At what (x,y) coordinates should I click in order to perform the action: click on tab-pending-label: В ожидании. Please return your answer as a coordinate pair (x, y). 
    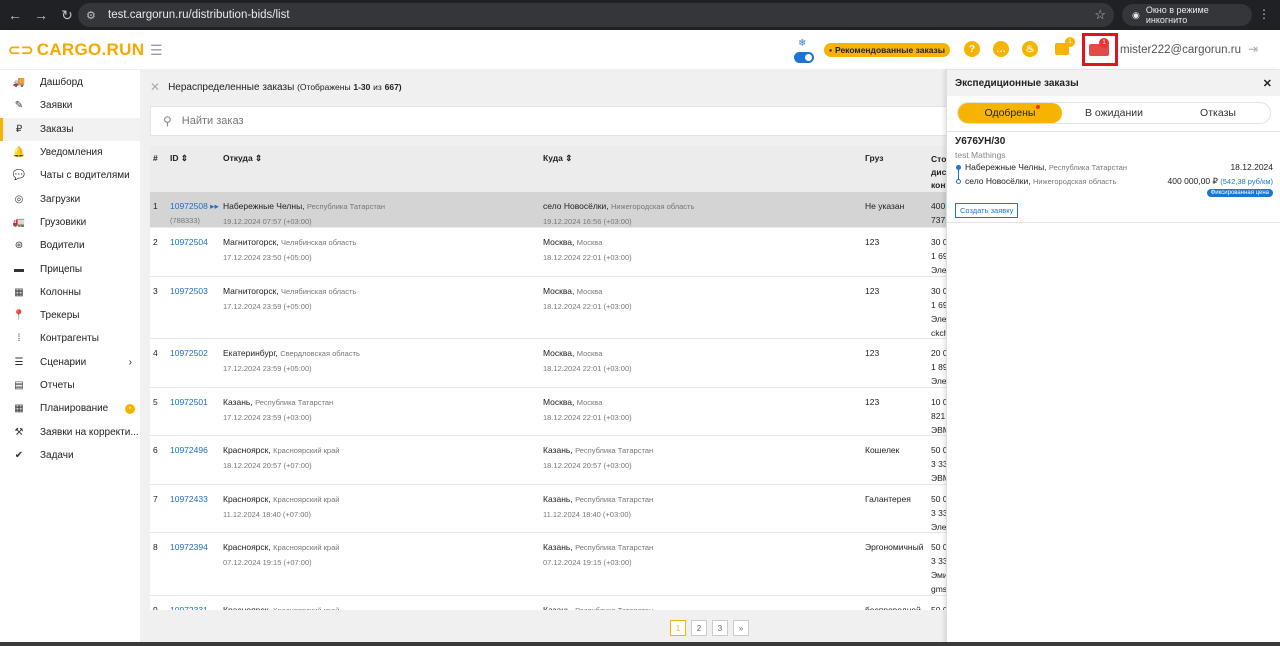
    Looking at the image, I should click on (1114, 113).